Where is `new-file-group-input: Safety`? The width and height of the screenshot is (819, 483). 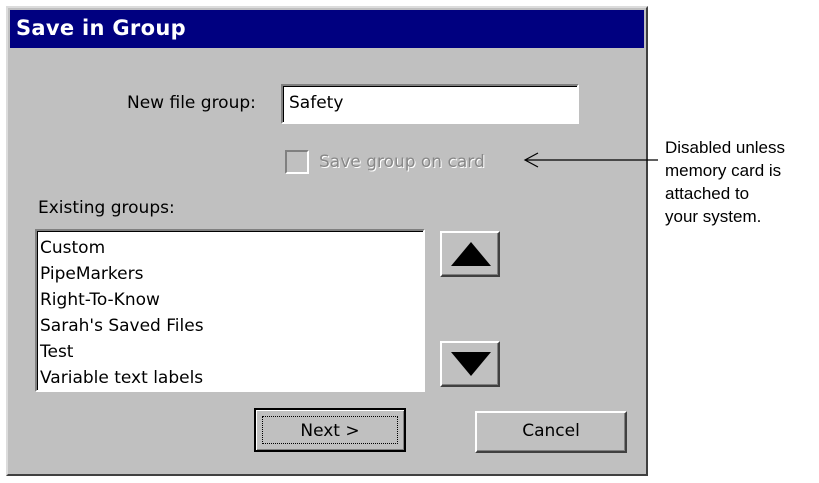
new-file-group-input: Safety is located at coordinates (430, 104).